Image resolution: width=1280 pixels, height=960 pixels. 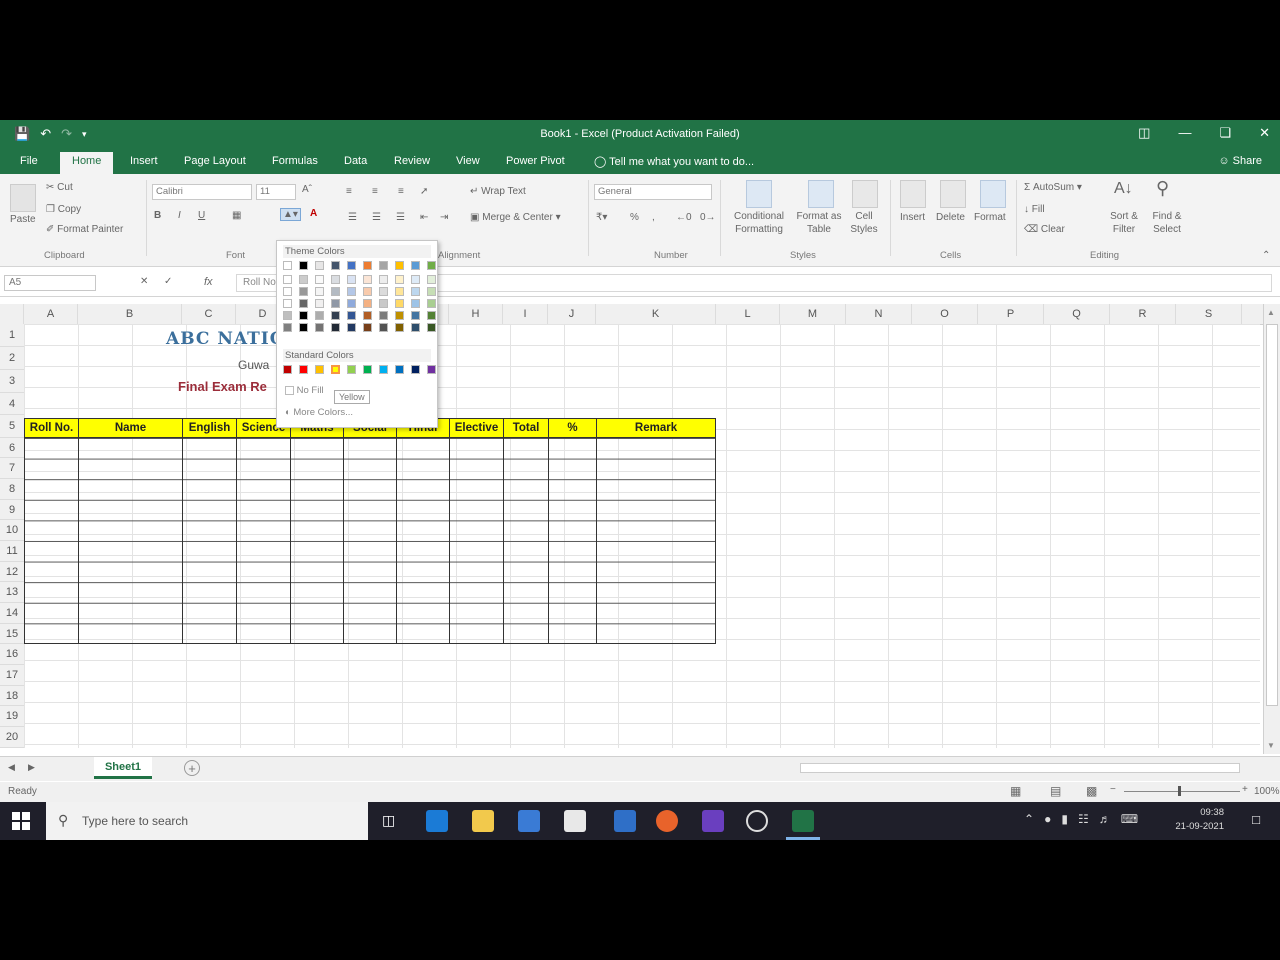 What do you see at coordinates (295, 161) in the screenshot?
I see `tab-formulas: Formulas` at bounding box center [295, 161].